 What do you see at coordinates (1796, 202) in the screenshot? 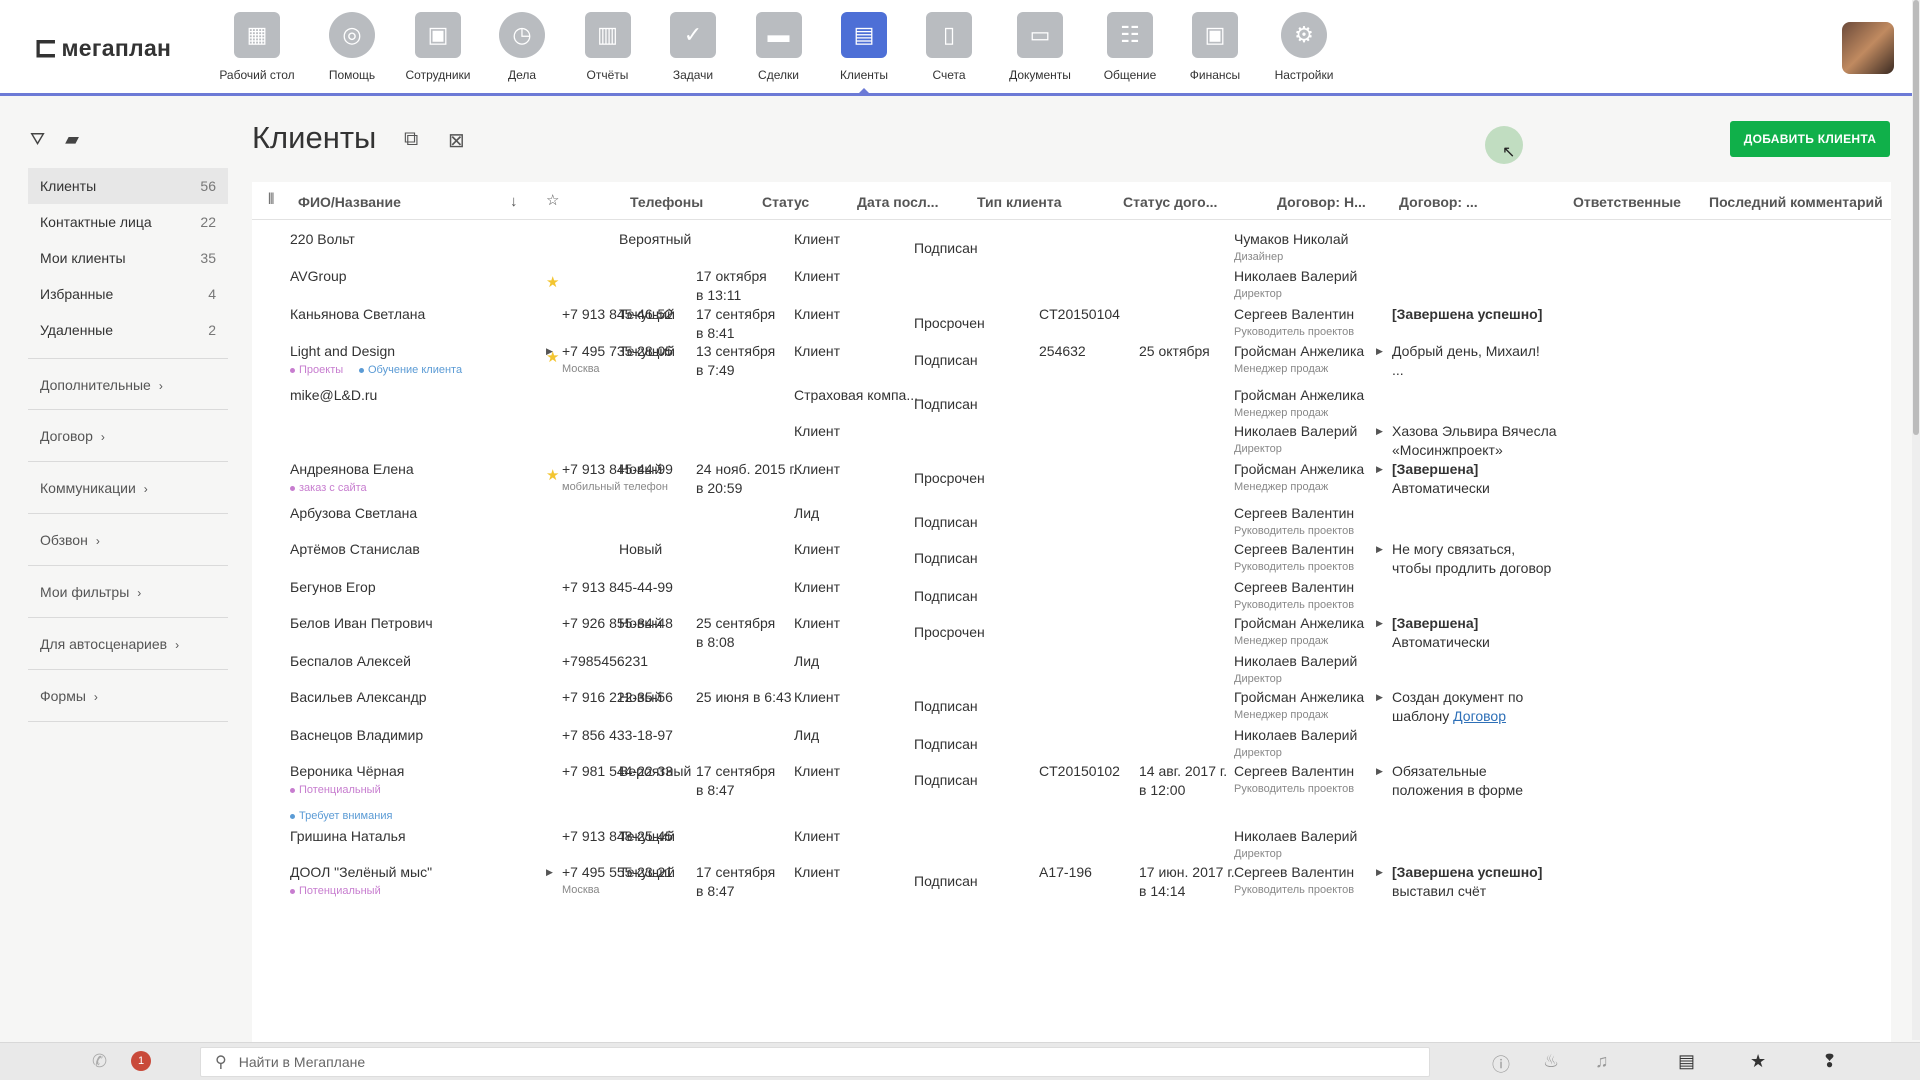
I see `col-last-comment: Последний комментарий` at bounding box center [1796, 202].